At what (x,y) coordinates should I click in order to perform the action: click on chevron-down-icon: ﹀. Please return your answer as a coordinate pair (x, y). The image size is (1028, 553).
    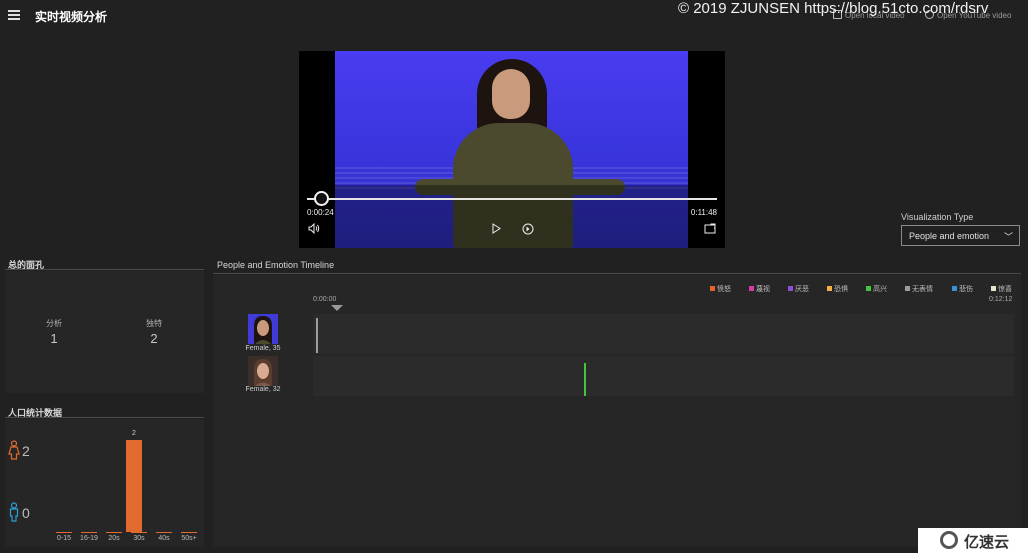
    Looking at the image, I should click on (1008, 237).